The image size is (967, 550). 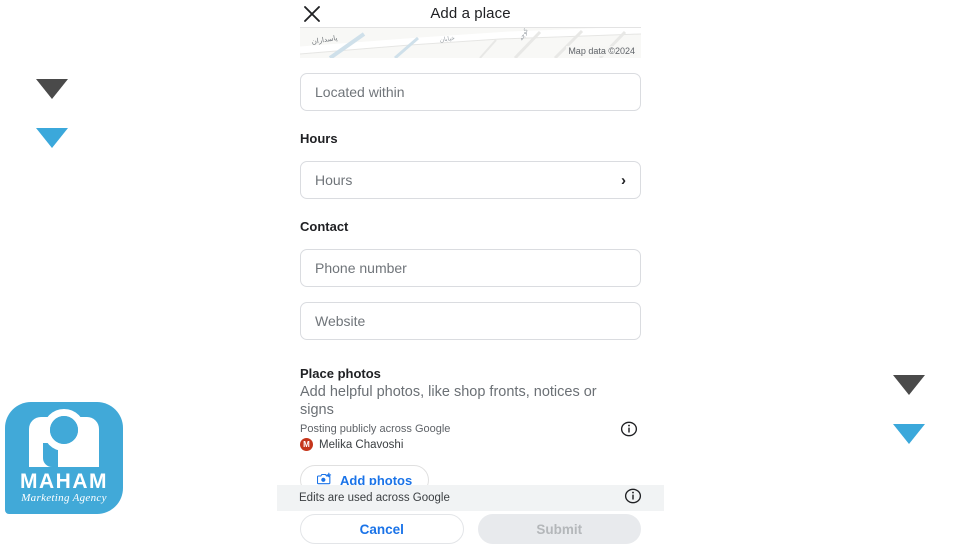 I want to click on marker-triangle-dark-right, so click(x=909, y=385).